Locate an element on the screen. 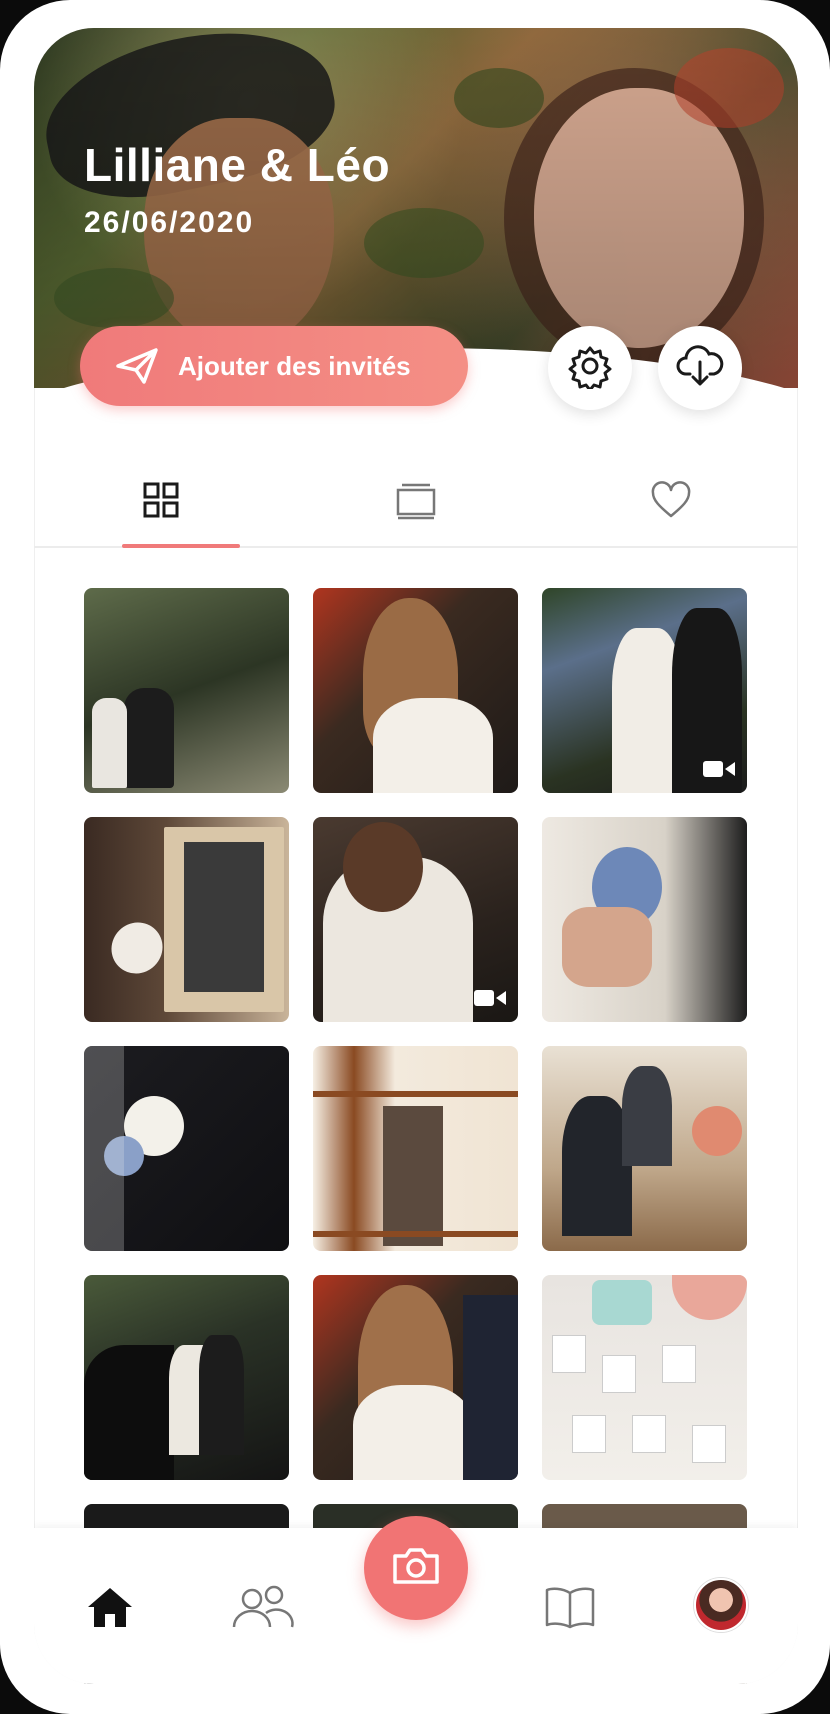 This screenshot has height=1714, width=830. avatar is located at coordinates (721, 1605).